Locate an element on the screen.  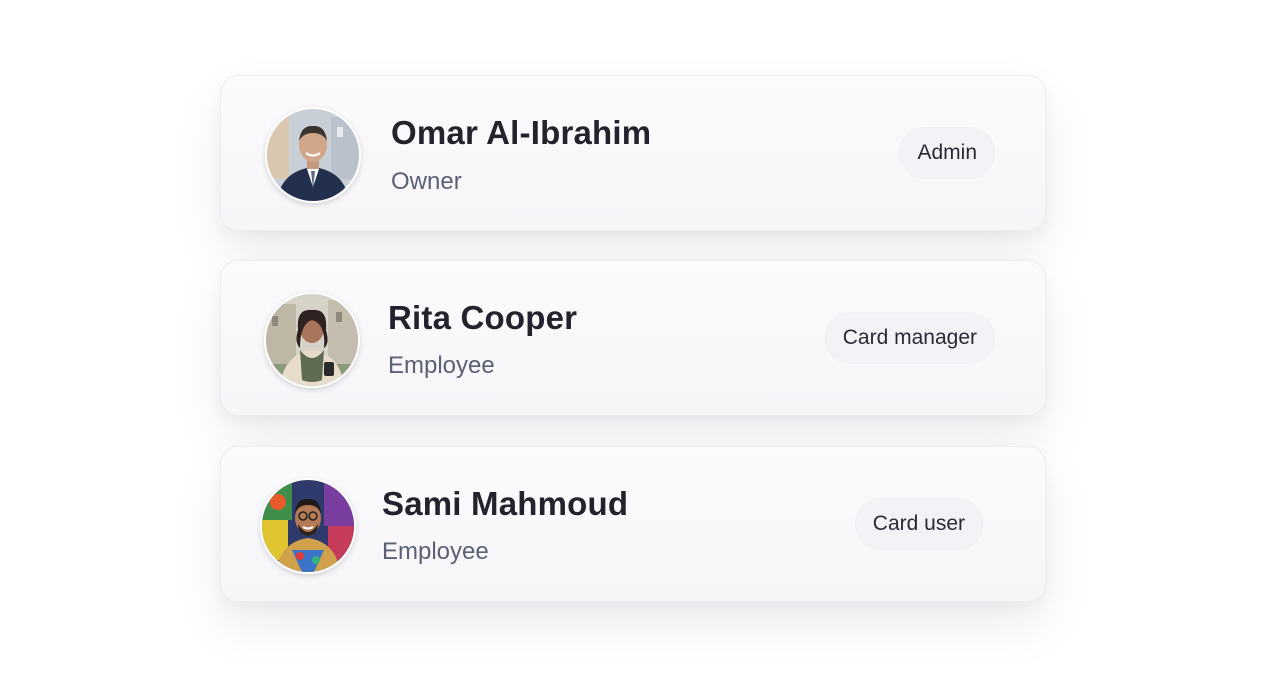
member-name: Rita Cooper is located at coordinates (483, 317).